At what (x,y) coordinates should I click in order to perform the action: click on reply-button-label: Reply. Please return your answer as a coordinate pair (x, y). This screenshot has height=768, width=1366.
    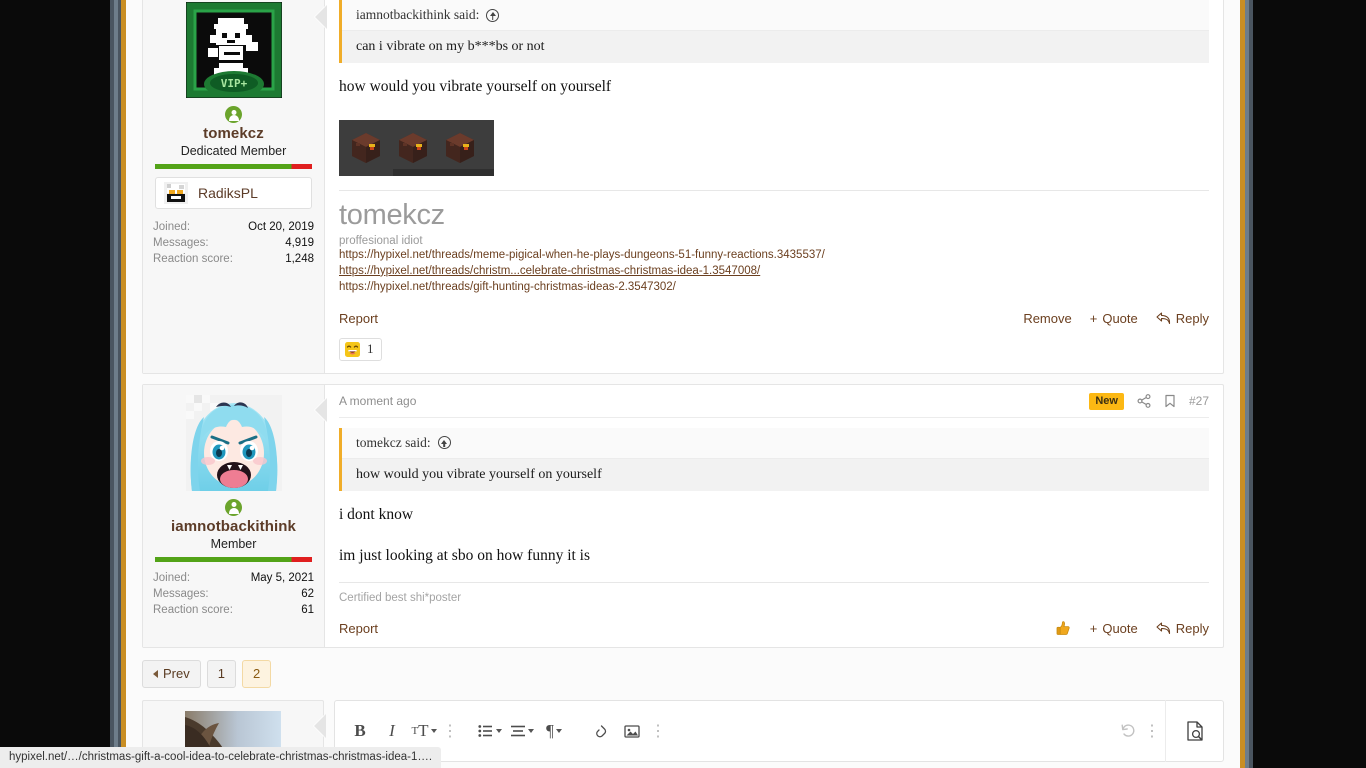
    Looking at the image, I should click on (1192, 628).